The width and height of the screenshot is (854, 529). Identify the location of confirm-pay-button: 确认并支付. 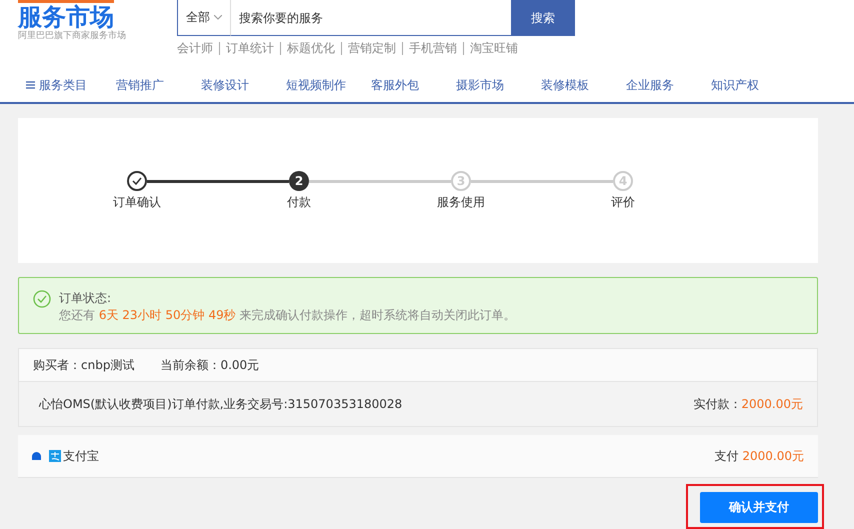
(759, 507).